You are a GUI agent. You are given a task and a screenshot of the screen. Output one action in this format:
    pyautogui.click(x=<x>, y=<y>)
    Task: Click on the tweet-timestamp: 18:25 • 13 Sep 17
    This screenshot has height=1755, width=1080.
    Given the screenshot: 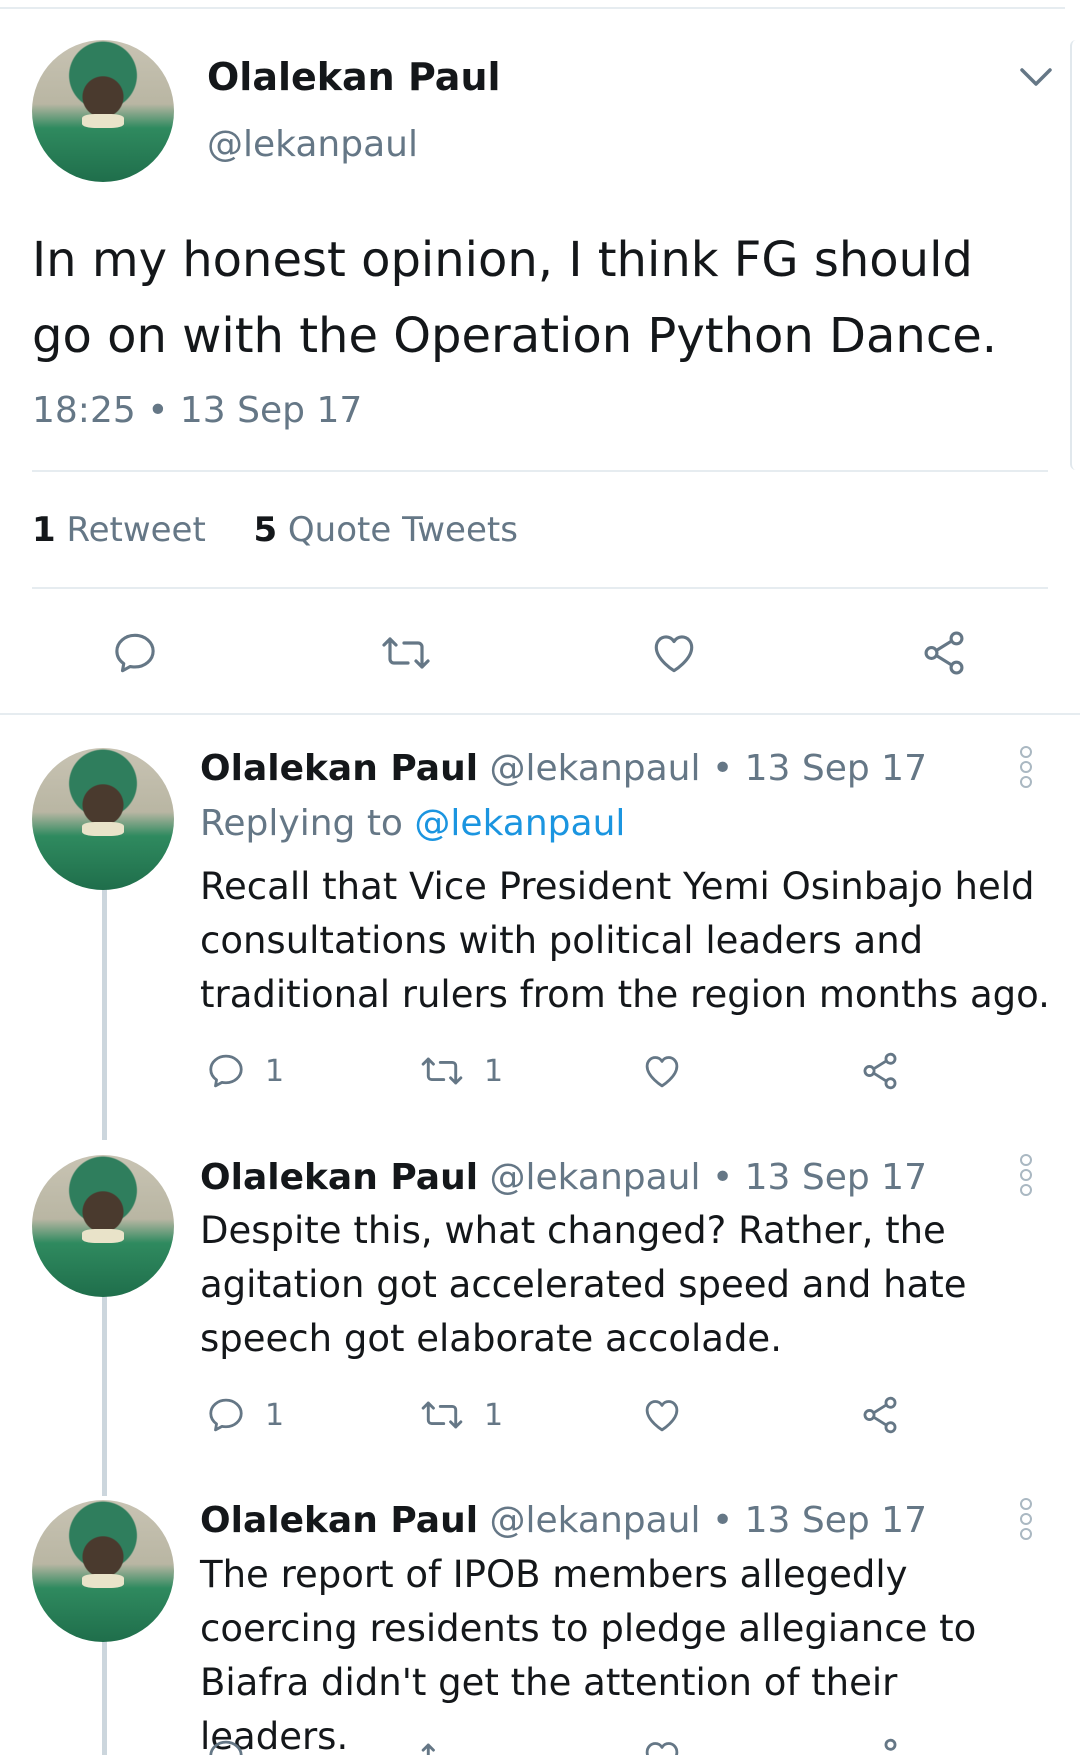 What is the action you would take?
    pyautogui.click(x=197, y=410)
    